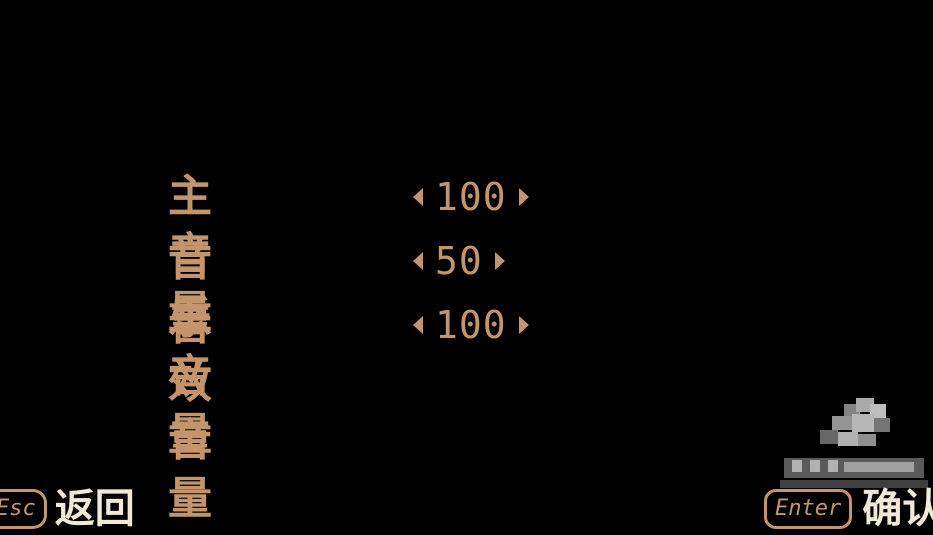  I want to click on master-volume-selector: 100, so click(471, 197).